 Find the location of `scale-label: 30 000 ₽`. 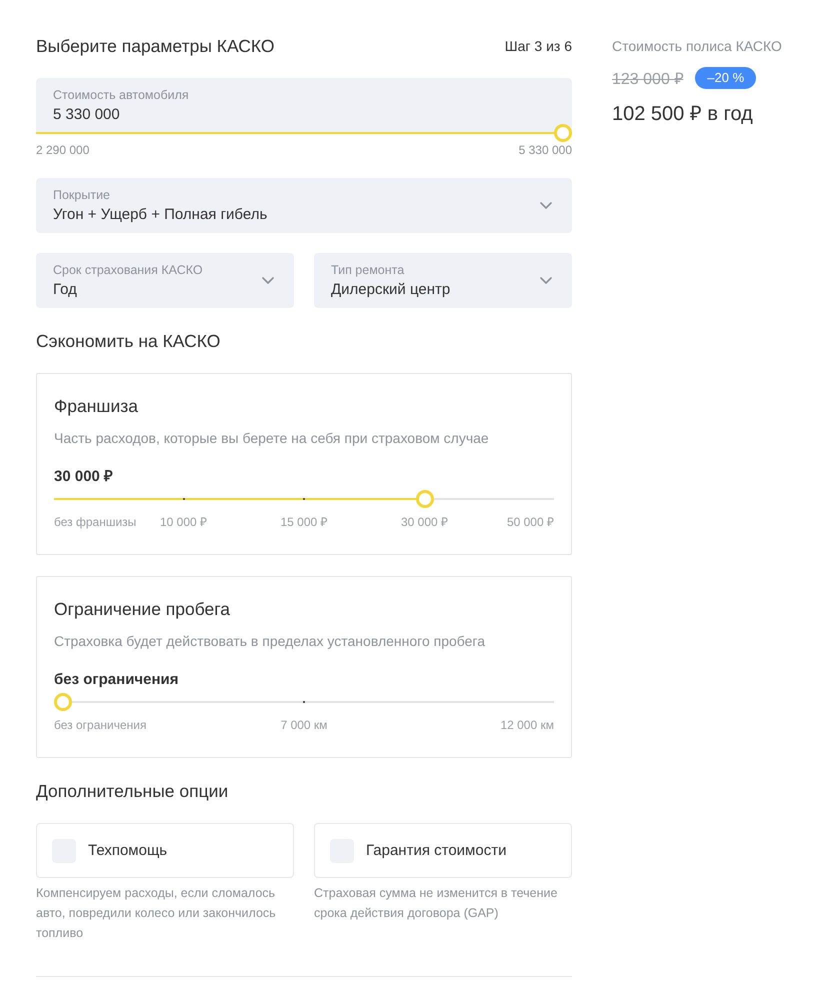

scale-label: 30 000 ₽ is located at coordinates (424, 522).